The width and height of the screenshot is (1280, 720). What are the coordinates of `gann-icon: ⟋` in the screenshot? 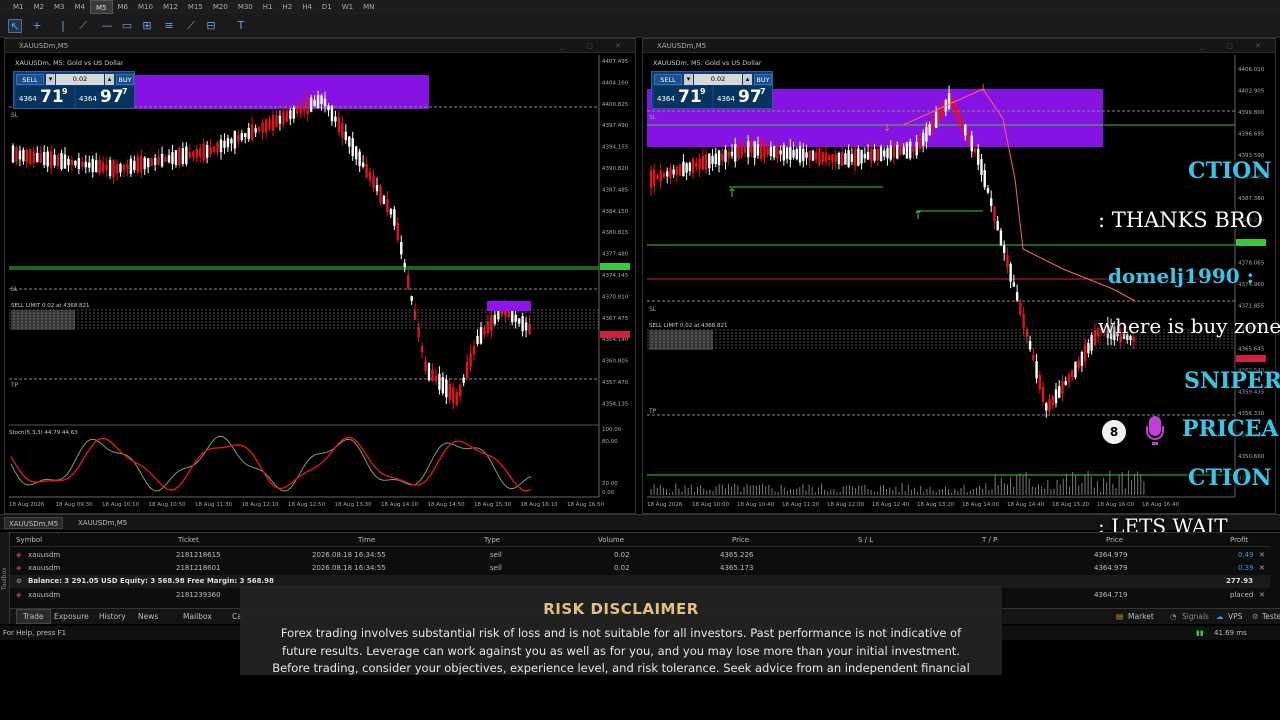 It's located at (191, 26).